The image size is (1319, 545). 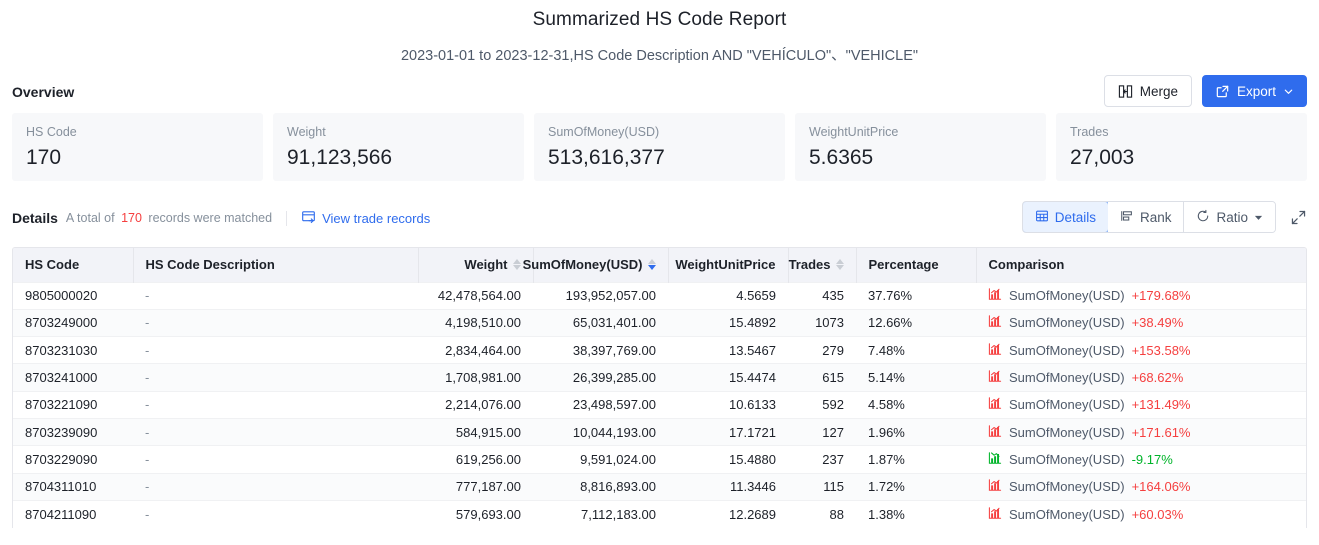 I want to click on merge-label: Merge, so click(x=1158, y=91).